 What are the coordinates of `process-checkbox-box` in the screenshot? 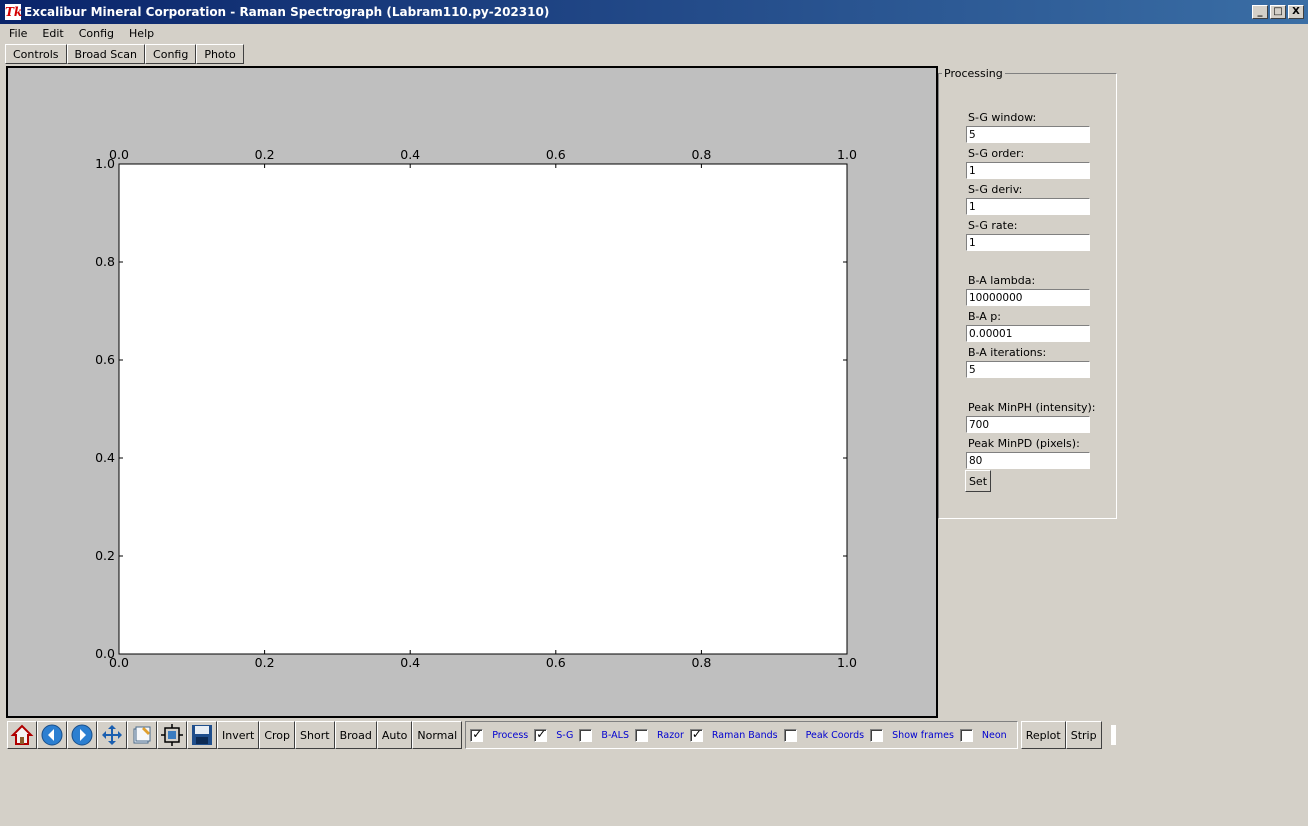 It's located at (477, 734).